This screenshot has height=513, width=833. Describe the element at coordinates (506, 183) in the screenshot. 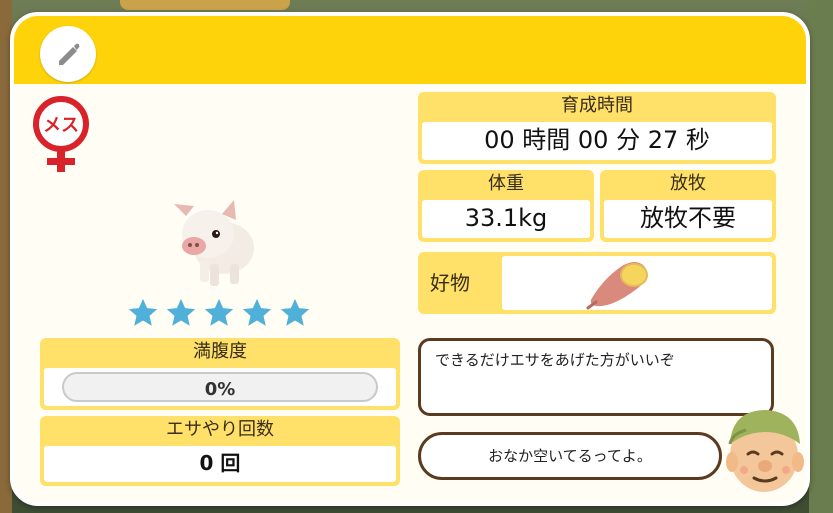

I see `weight-label: 体重` at that location.